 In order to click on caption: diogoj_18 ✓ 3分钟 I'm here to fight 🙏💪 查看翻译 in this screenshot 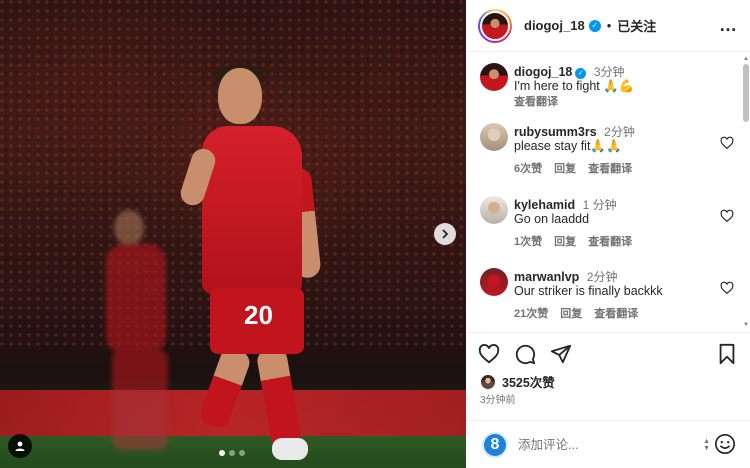, I will do `click(611, 86)`.